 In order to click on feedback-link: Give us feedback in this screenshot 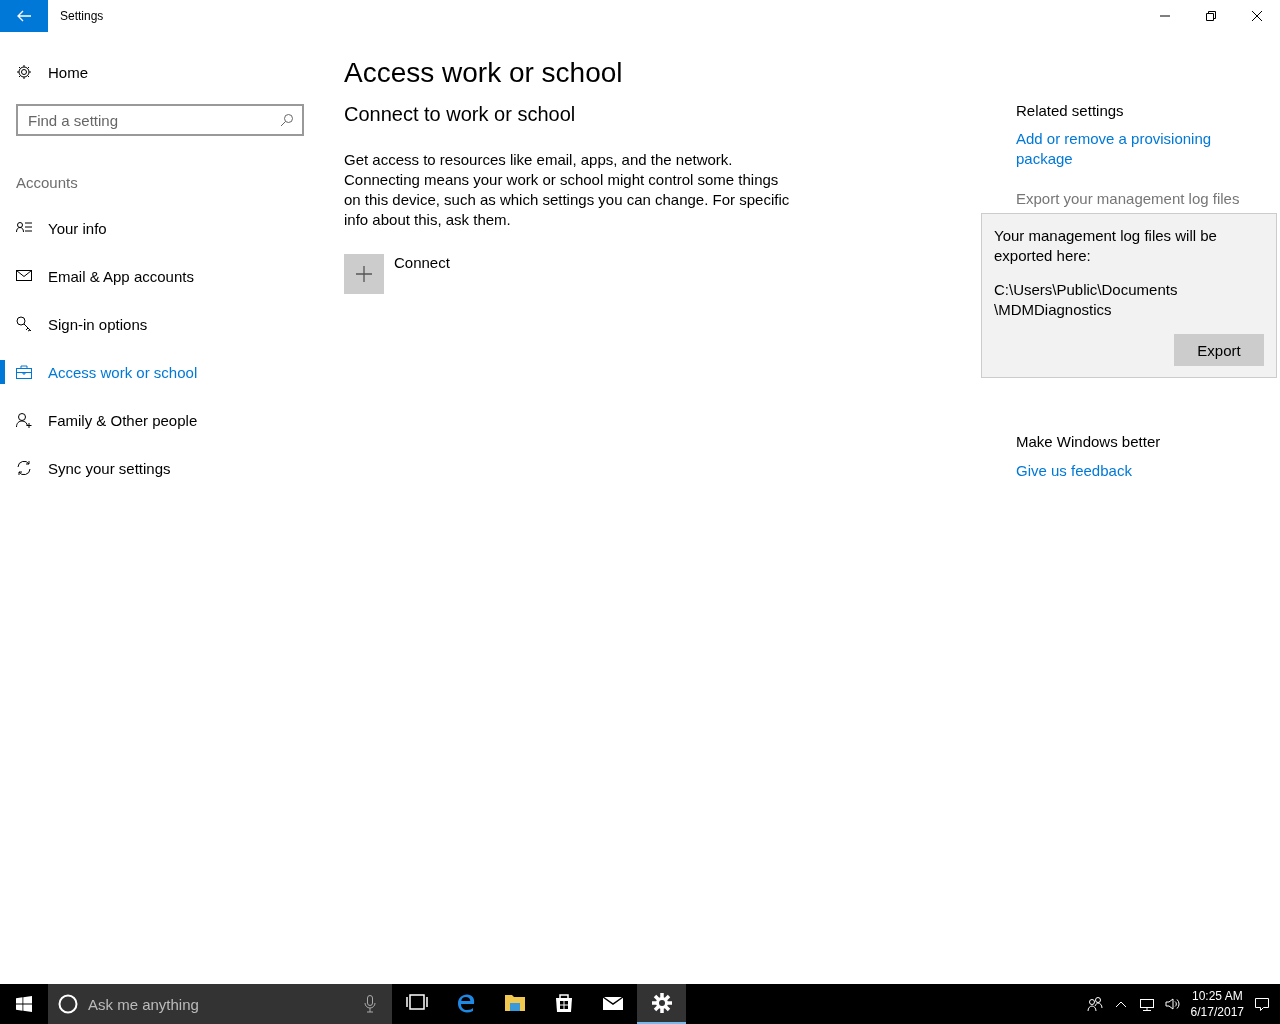, I will do `click(1121, 471)`.